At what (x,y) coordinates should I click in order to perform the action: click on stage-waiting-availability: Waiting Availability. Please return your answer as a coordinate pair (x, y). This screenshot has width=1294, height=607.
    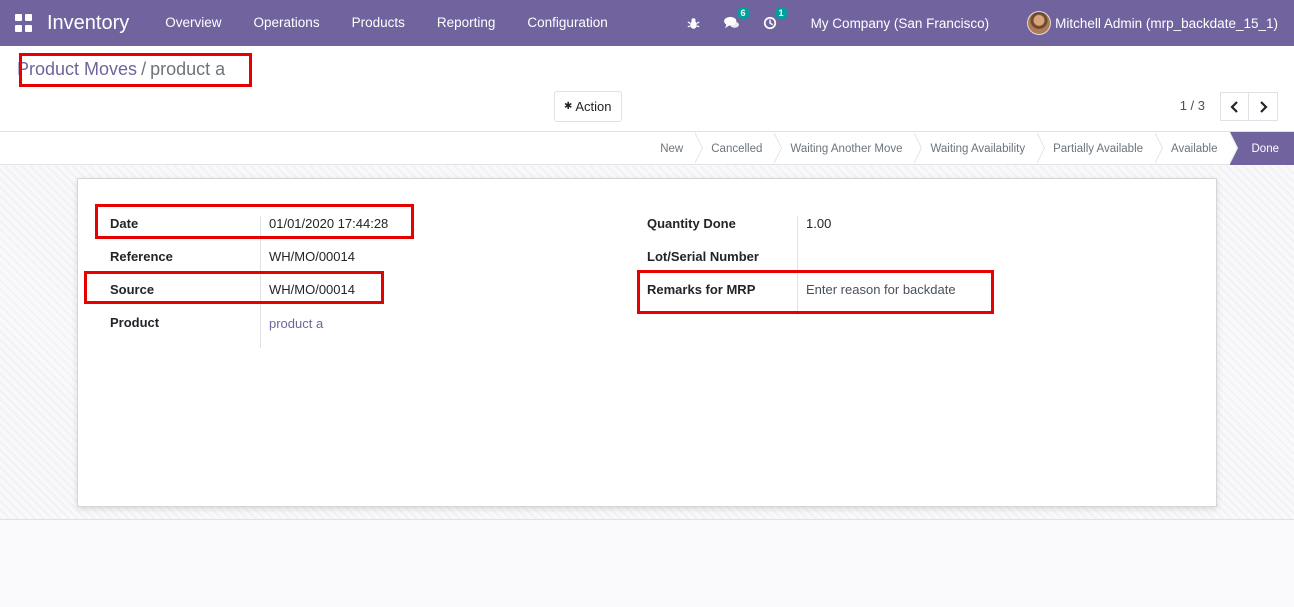
    Looking at the image, I should click on (979, 148).